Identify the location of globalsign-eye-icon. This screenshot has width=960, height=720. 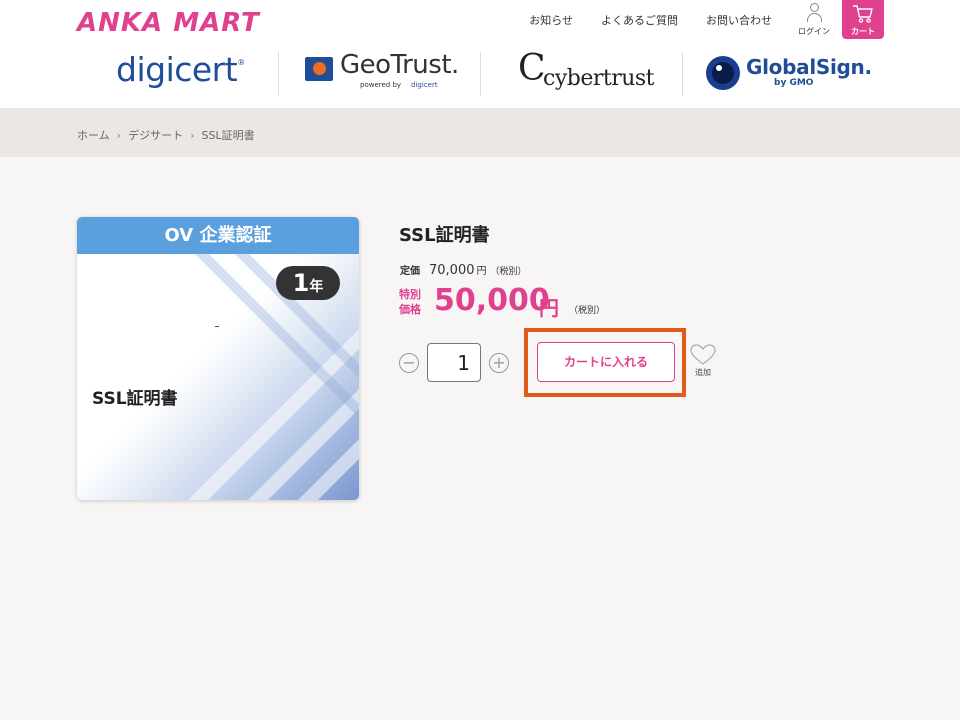
(723, 73).